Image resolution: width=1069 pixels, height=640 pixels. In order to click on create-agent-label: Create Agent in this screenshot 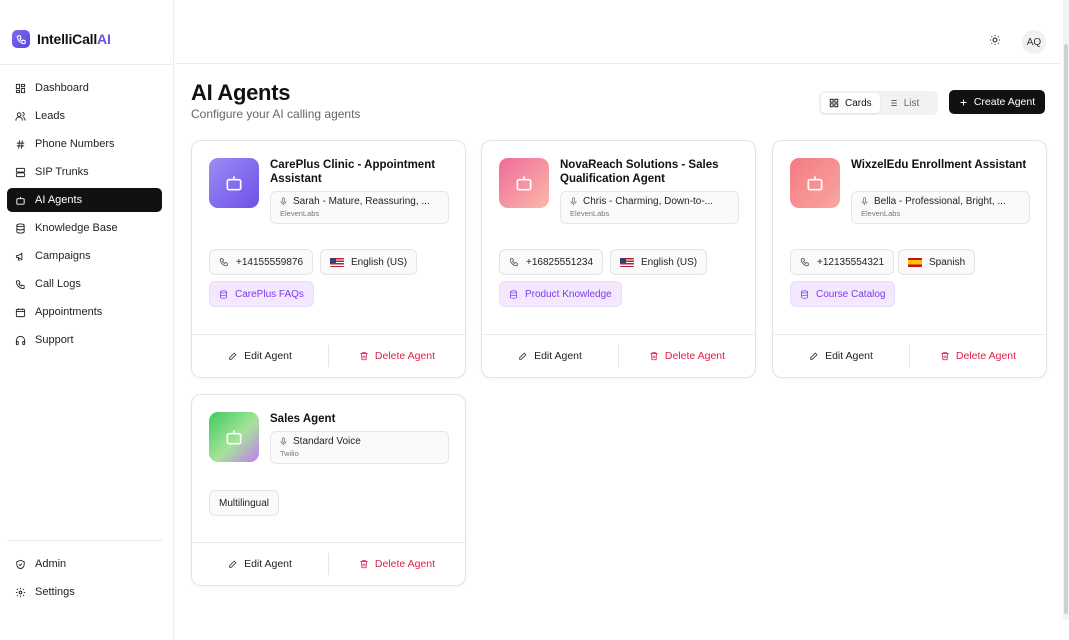, I will do `click(1004, 102)`.